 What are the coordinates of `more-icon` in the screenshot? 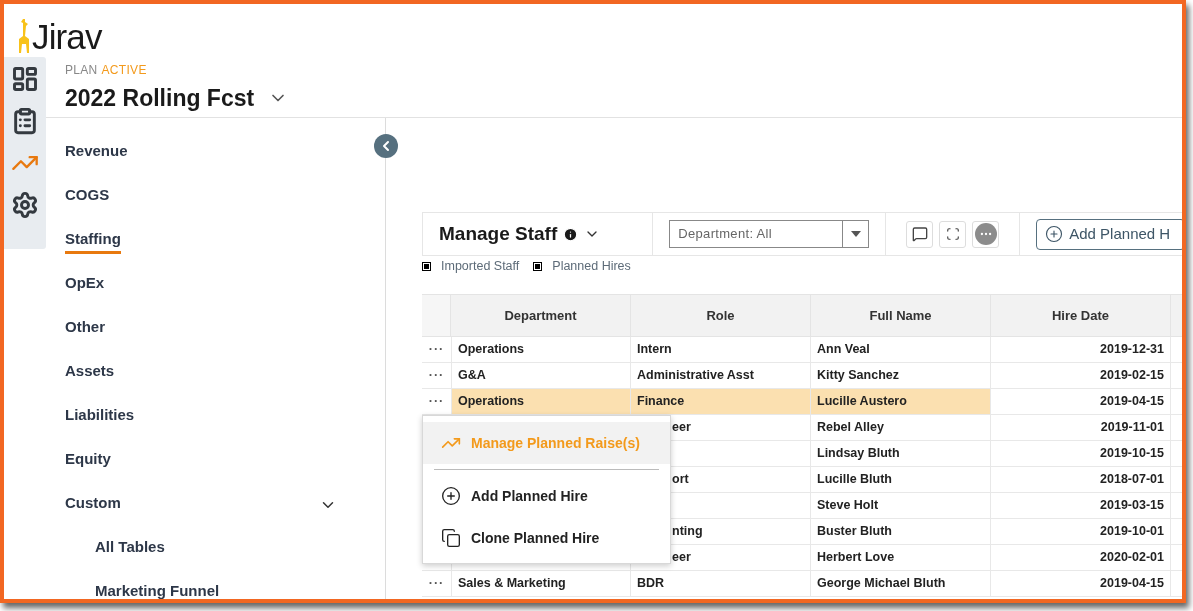 It's located at (985, 234).